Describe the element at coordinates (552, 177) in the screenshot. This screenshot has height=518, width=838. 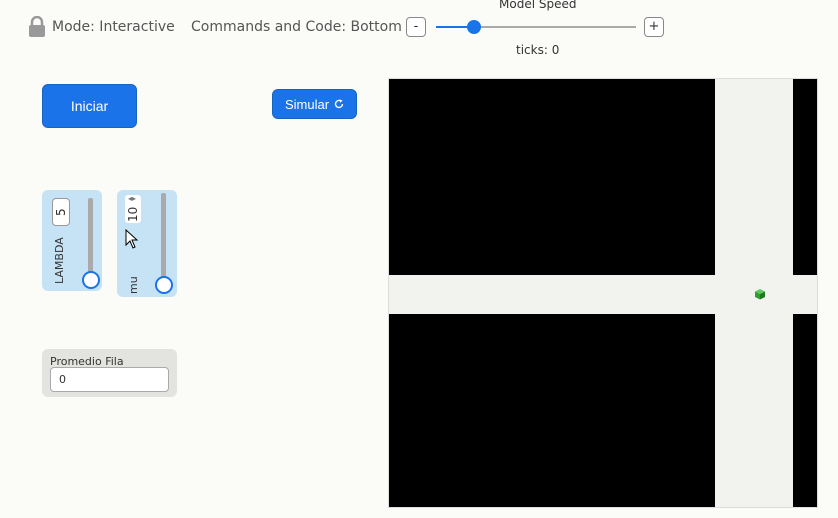
I see `world-block-top-left` at that location.